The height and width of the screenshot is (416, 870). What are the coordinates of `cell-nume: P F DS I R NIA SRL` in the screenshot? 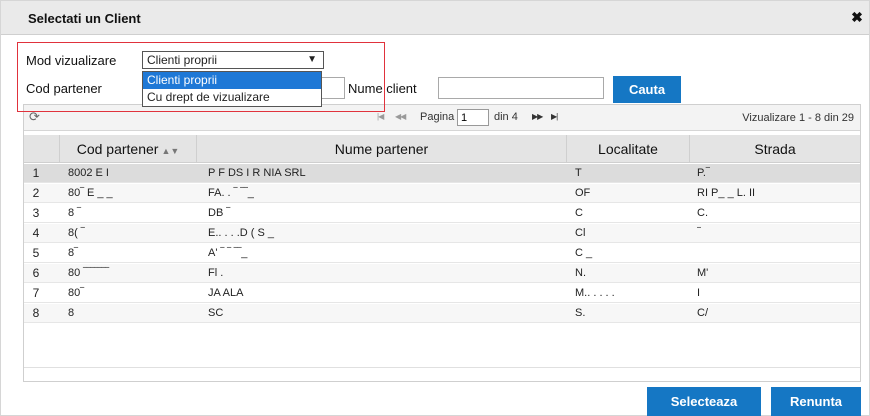 It's located at (257, 173).